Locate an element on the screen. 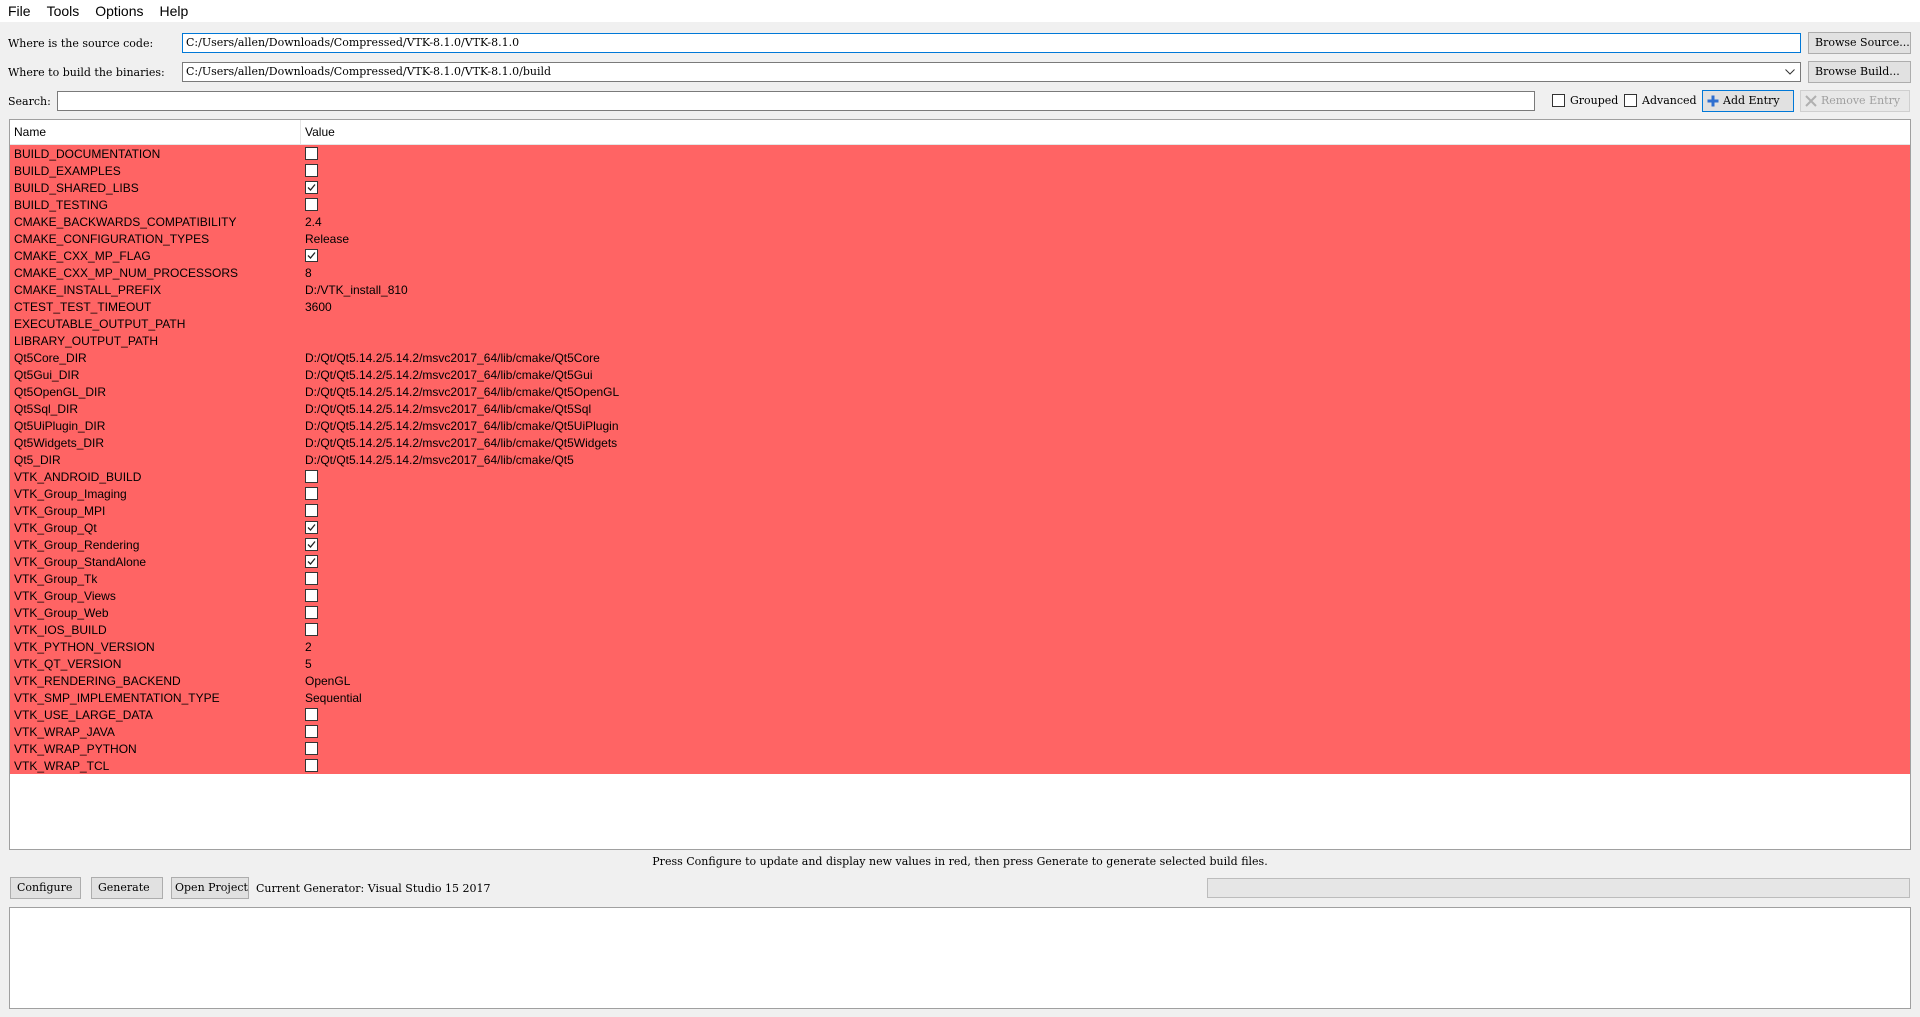 This screenshot has height=1017, width=1920. table-row: VTK_ANDROID_BUILD is located at coordinates (960, 476).